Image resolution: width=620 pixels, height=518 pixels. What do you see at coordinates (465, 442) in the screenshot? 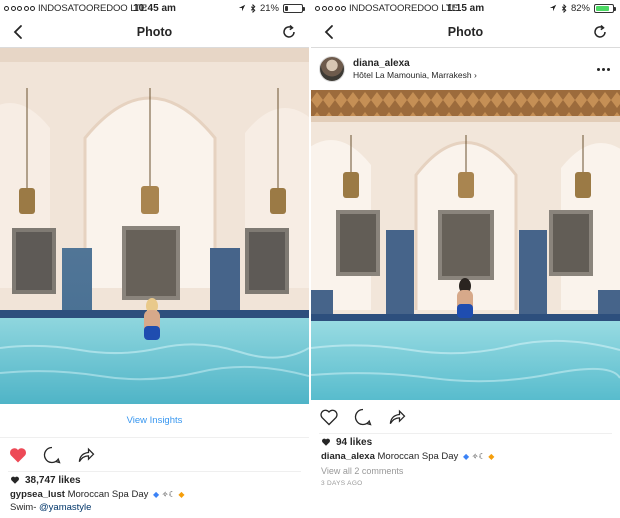
I see `likes-count: 94 likes` at bounding box center [465, 442].